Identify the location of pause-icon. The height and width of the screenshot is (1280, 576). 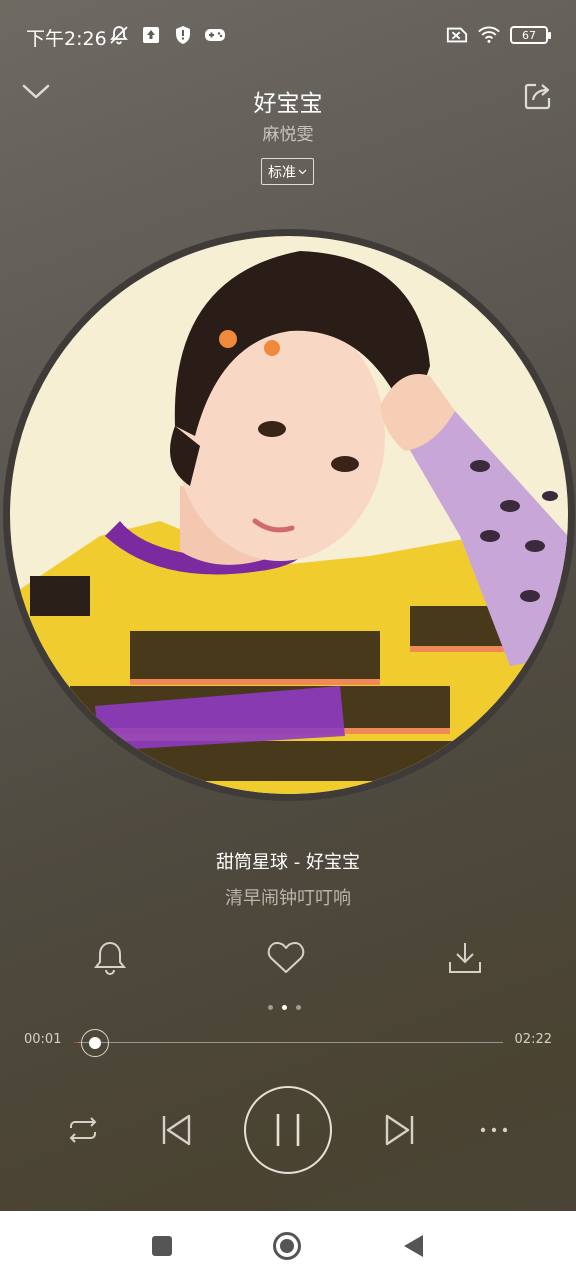
(288, 1130).